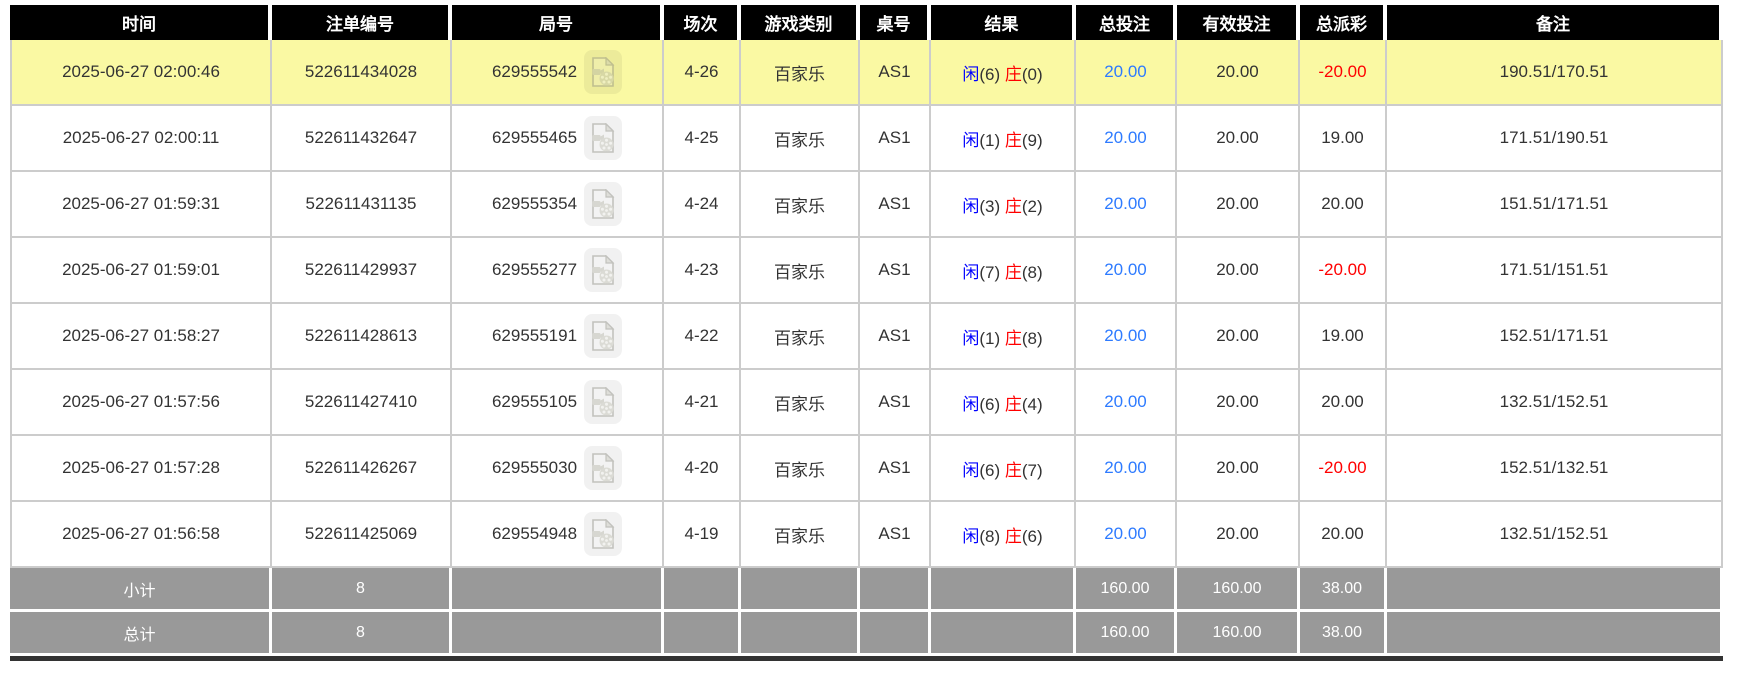 The height and width of the screenshot is (678, 1751). What do you see at coordinates (534, 71) in the screenshot?
I see `round-number: 629555542` at bounding box center [534, 71].